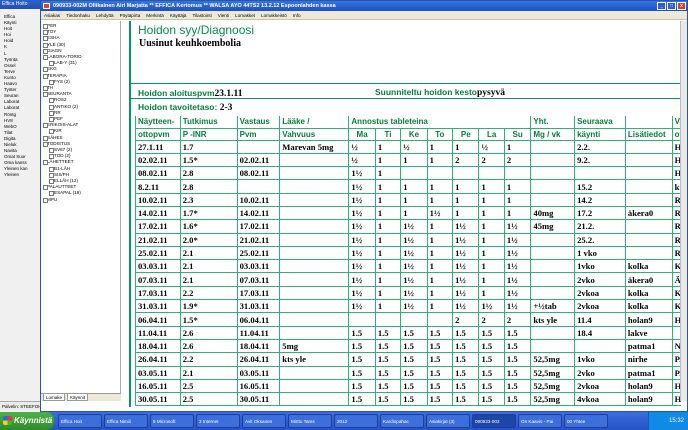 Image resolution: width=688 pixels, height=430 pixels. Describe the element at coordinates (258, 372) in the screenshot. I see `table-cell: 03.05.11` at that location.